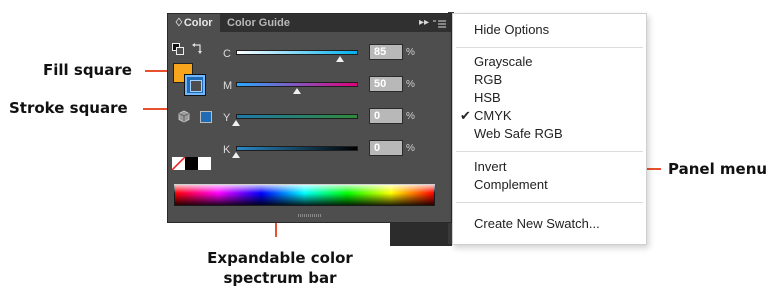 The height and width of the screenshot is (292, 783). I want to click on panel-menu-button, so click(440, 23).